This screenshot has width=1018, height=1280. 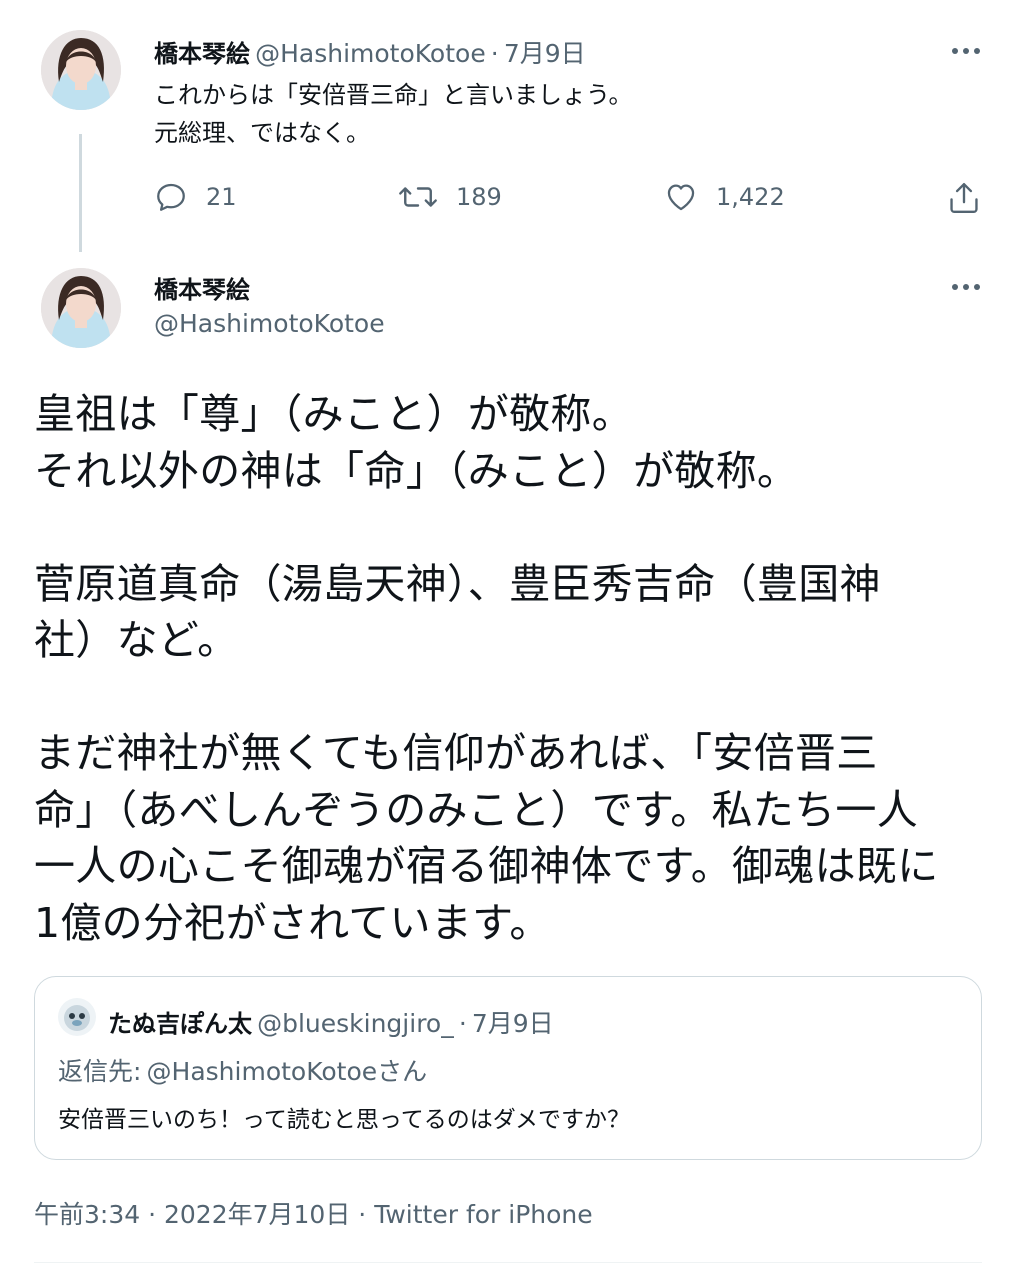 What do you see at coordinates (483, 1214) in the screenshot?
I see `tweet-source: Twitter for iPhone` at bounding box center [483, 1214].